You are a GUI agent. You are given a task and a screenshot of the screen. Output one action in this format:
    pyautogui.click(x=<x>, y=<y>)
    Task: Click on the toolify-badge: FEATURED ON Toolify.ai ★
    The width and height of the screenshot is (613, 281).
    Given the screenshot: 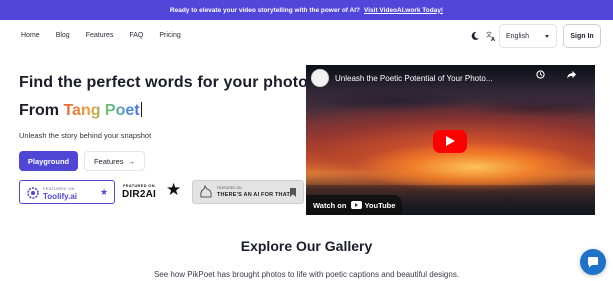 What is the action you would take?
    pyautogui.click(x=67, y=192)
    